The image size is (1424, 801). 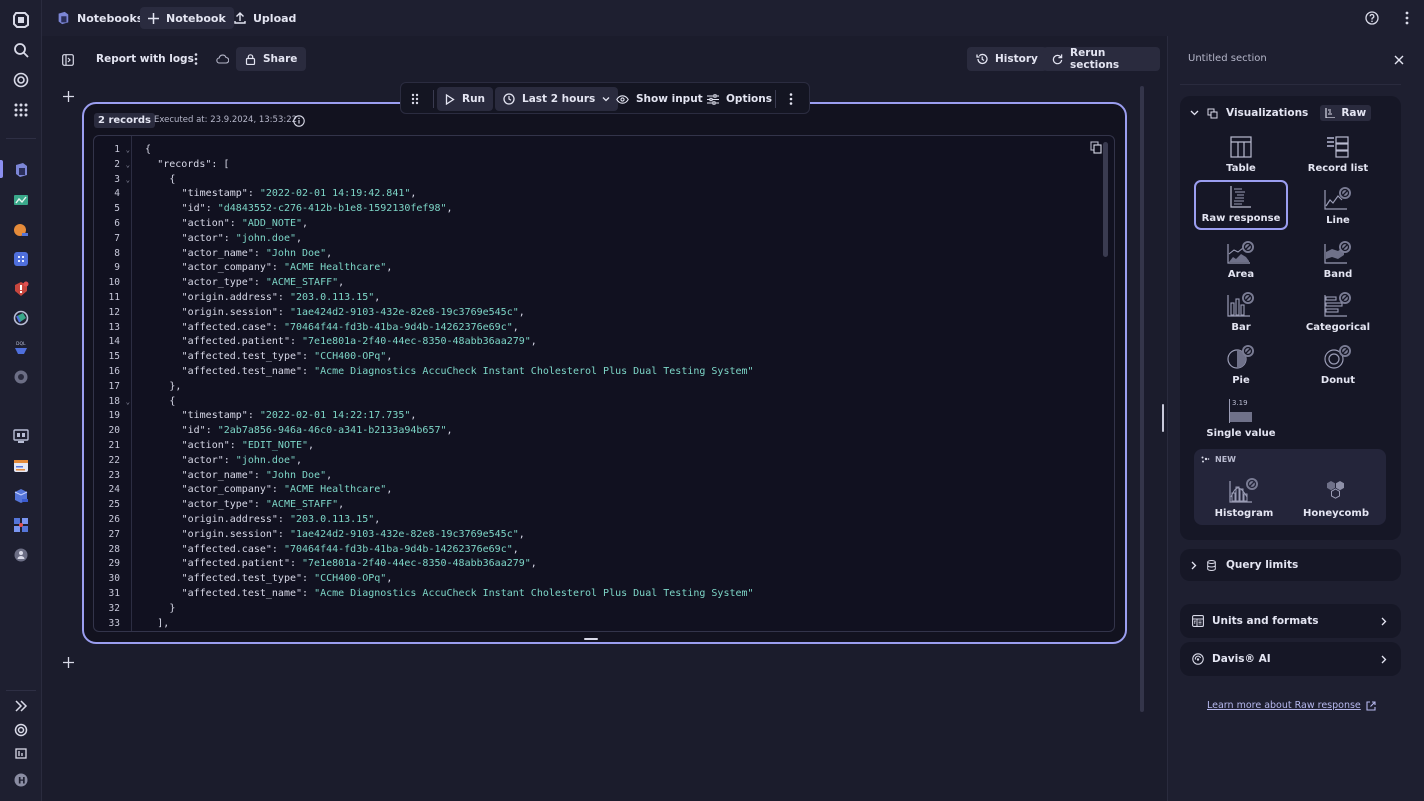 What do you see at coordinates (145, 59) in the screenshot?
I see `notebook-title: Report with logs` at bounding box center [145, 59].